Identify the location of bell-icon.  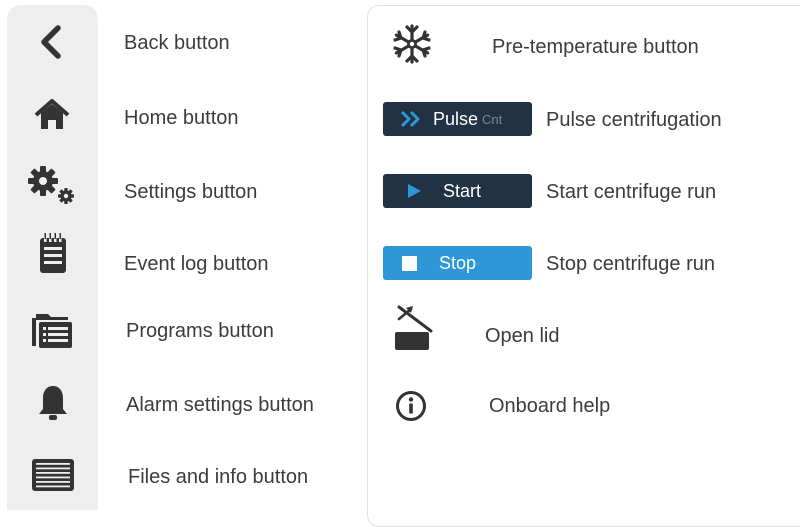
(53, 403).